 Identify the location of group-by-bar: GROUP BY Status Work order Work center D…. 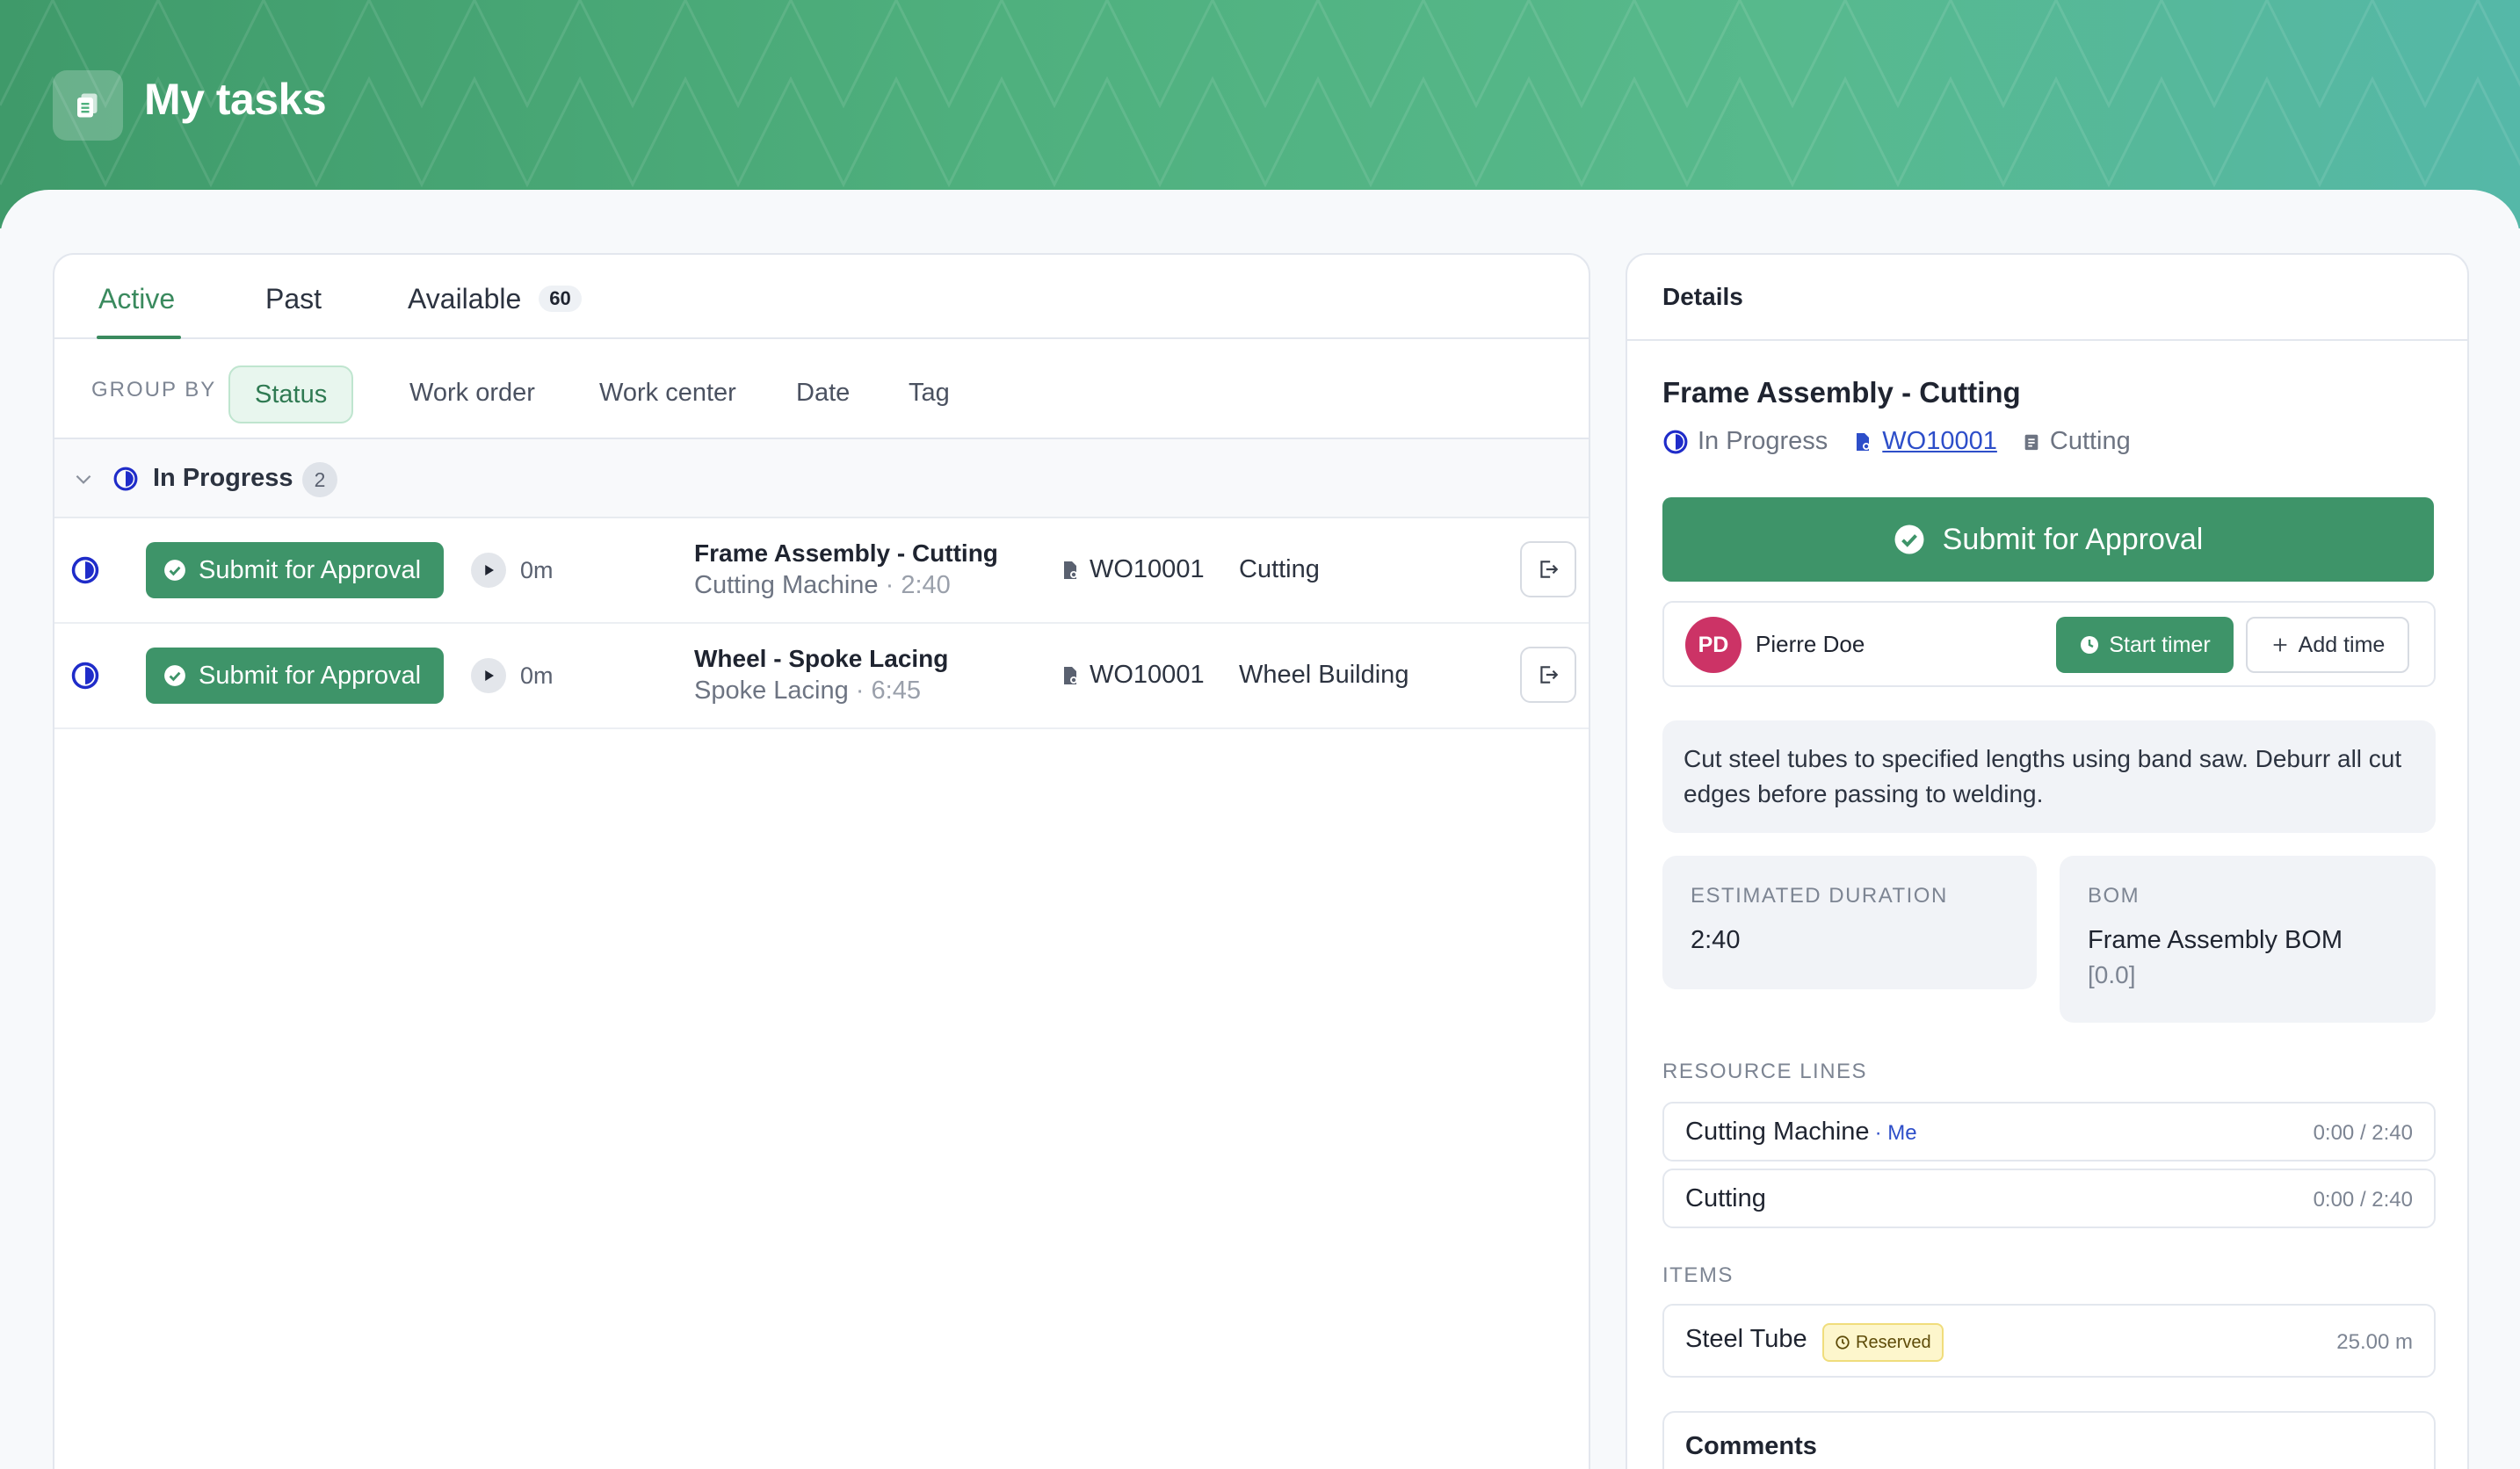
(821, 389).